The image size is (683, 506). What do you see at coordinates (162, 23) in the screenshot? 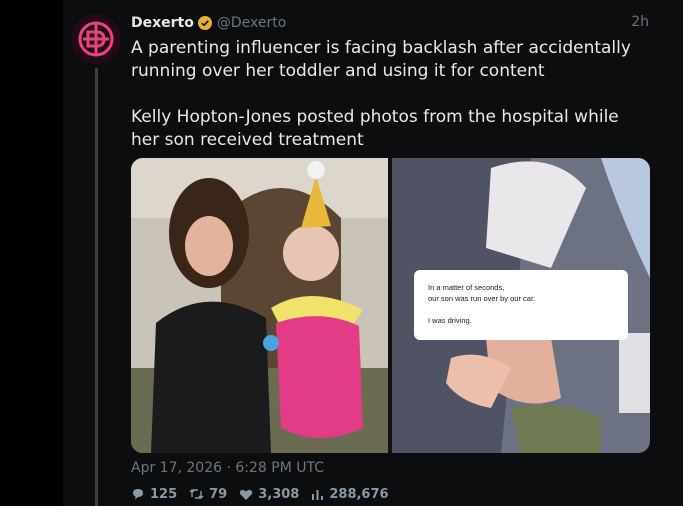
I see `author-name: Dexerto` at bounding box center [162, 23].